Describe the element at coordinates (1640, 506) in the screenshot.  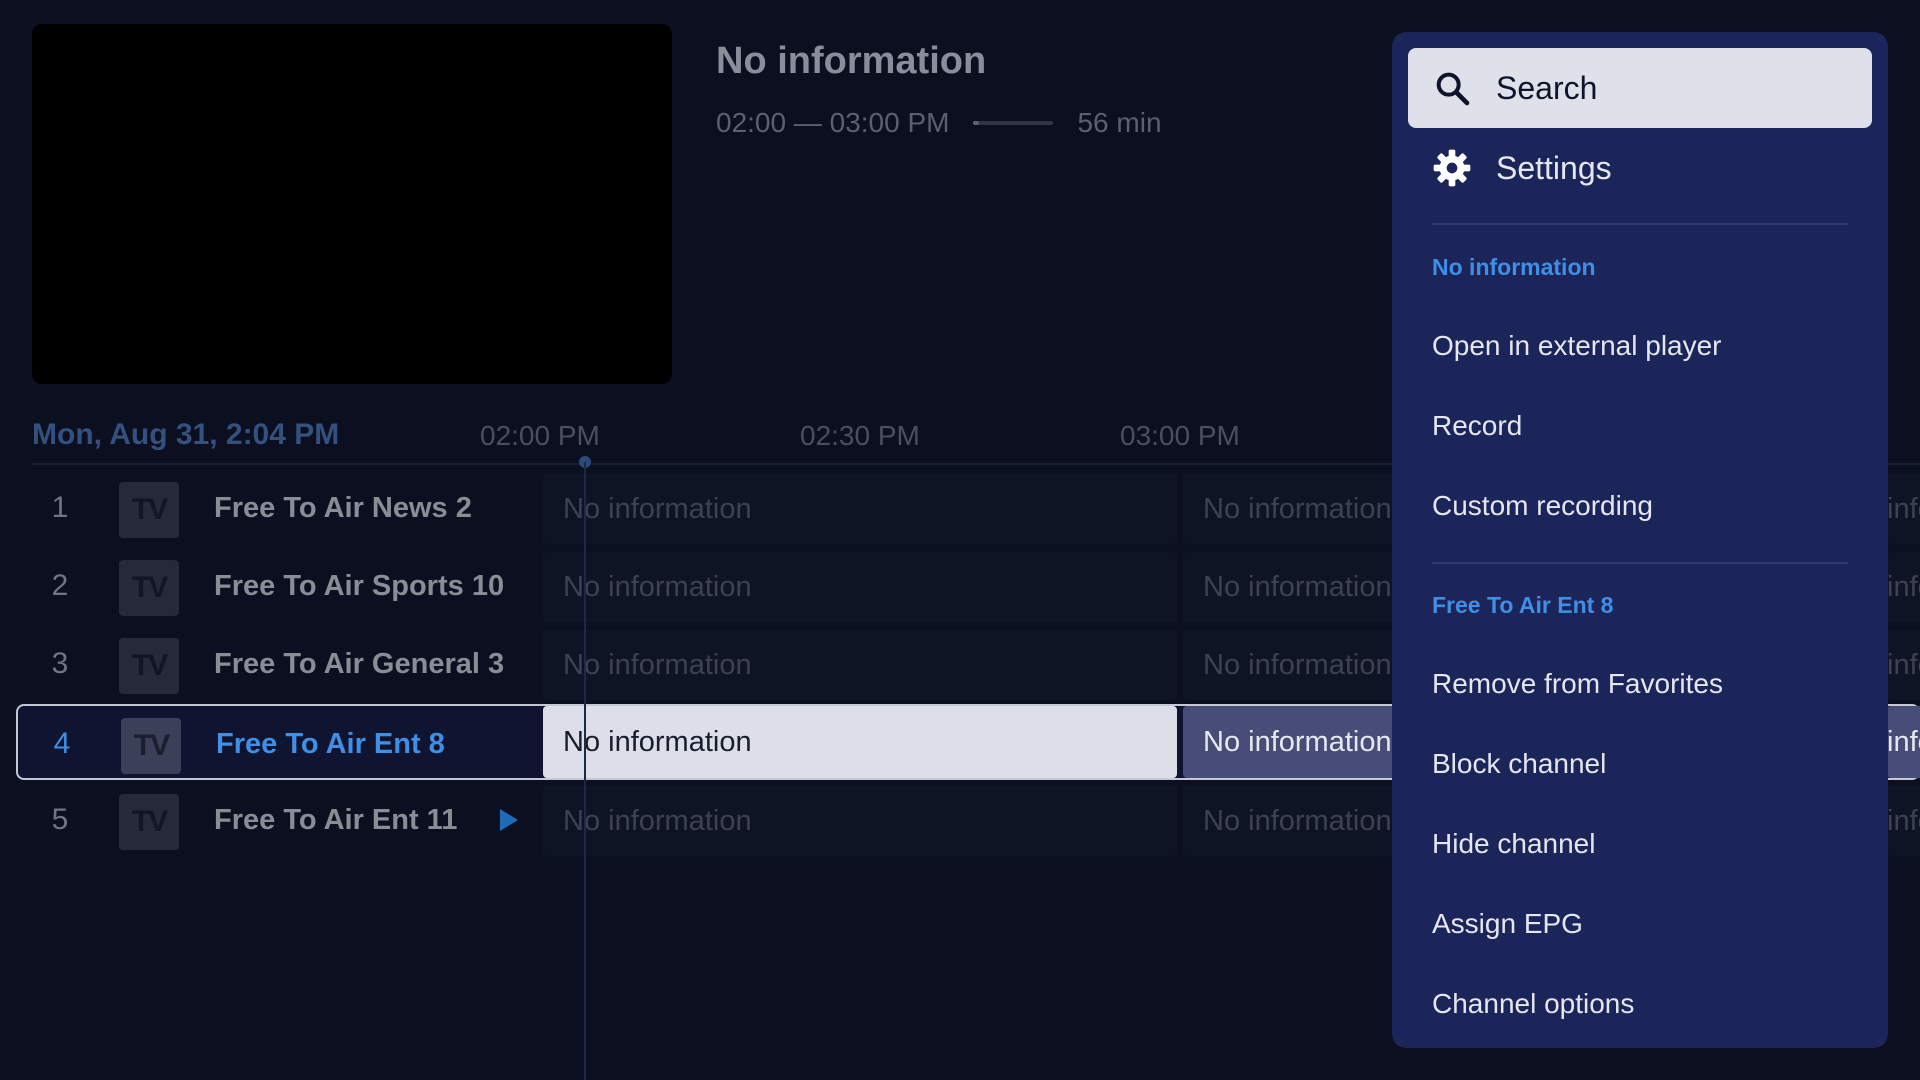
I see `custom-recording-item: Custom recording` at that location.